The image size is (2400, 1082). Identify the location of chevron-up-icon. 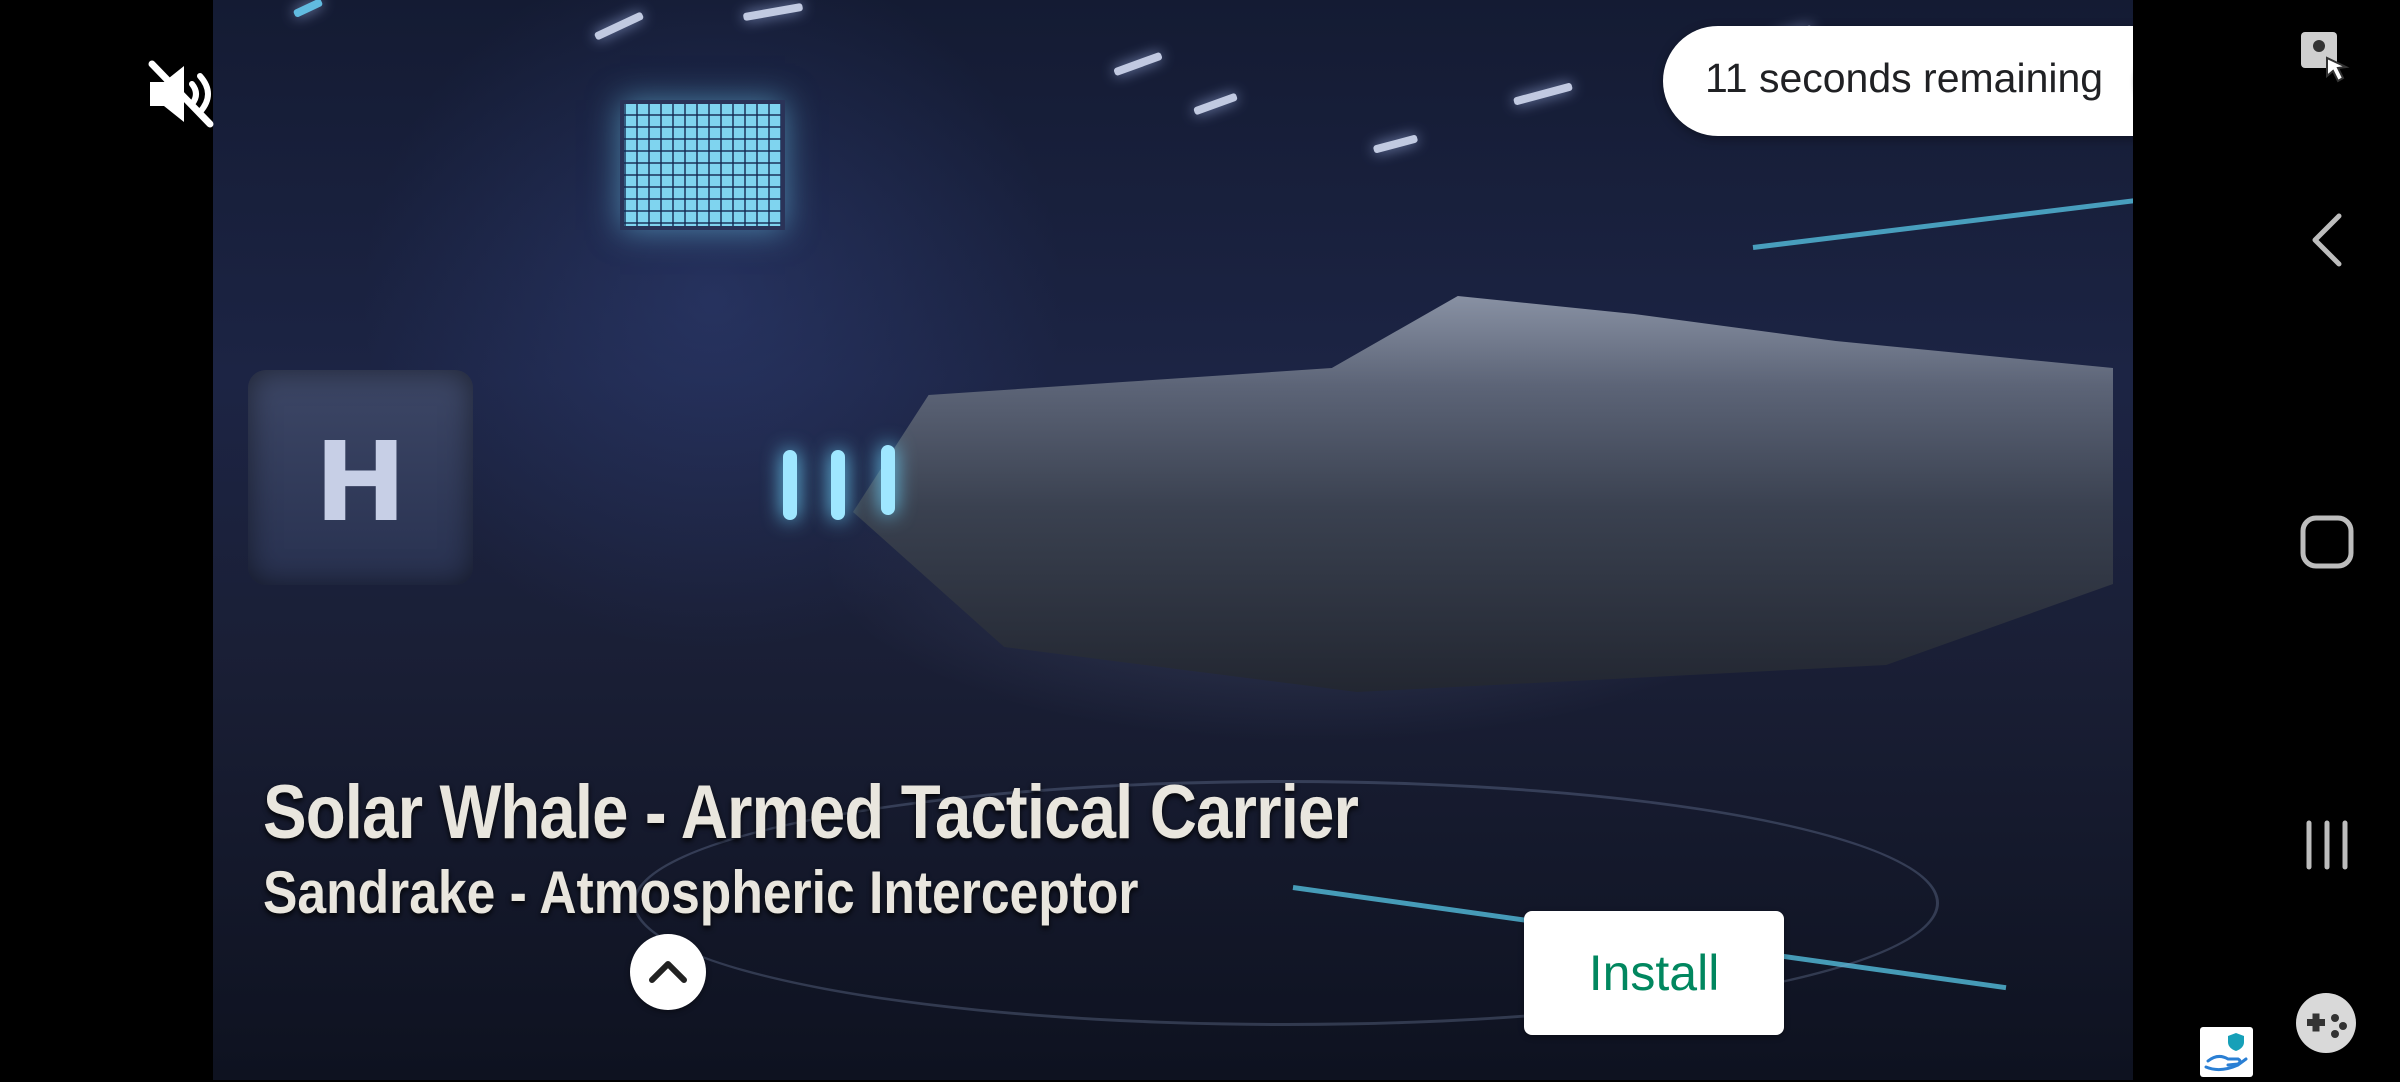
(668, 972).